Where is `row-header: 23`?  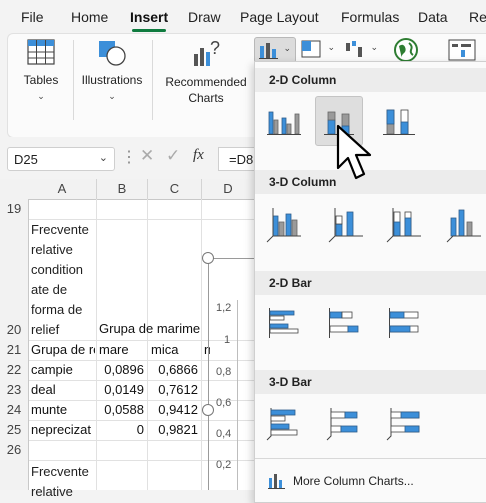
row-header: 23 is located at coordinates (14, 390).